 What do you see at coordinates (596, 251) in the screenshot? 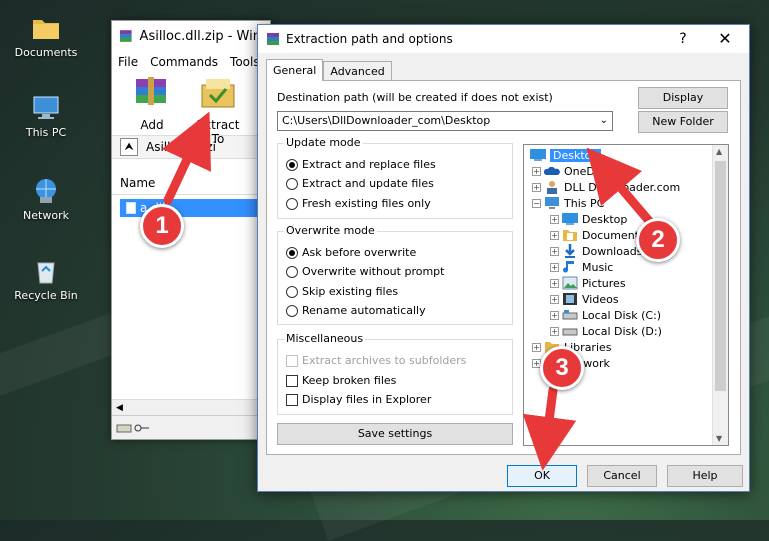
I see `tree-node-downloads: + Downloads` at bounding box center [596, 251].